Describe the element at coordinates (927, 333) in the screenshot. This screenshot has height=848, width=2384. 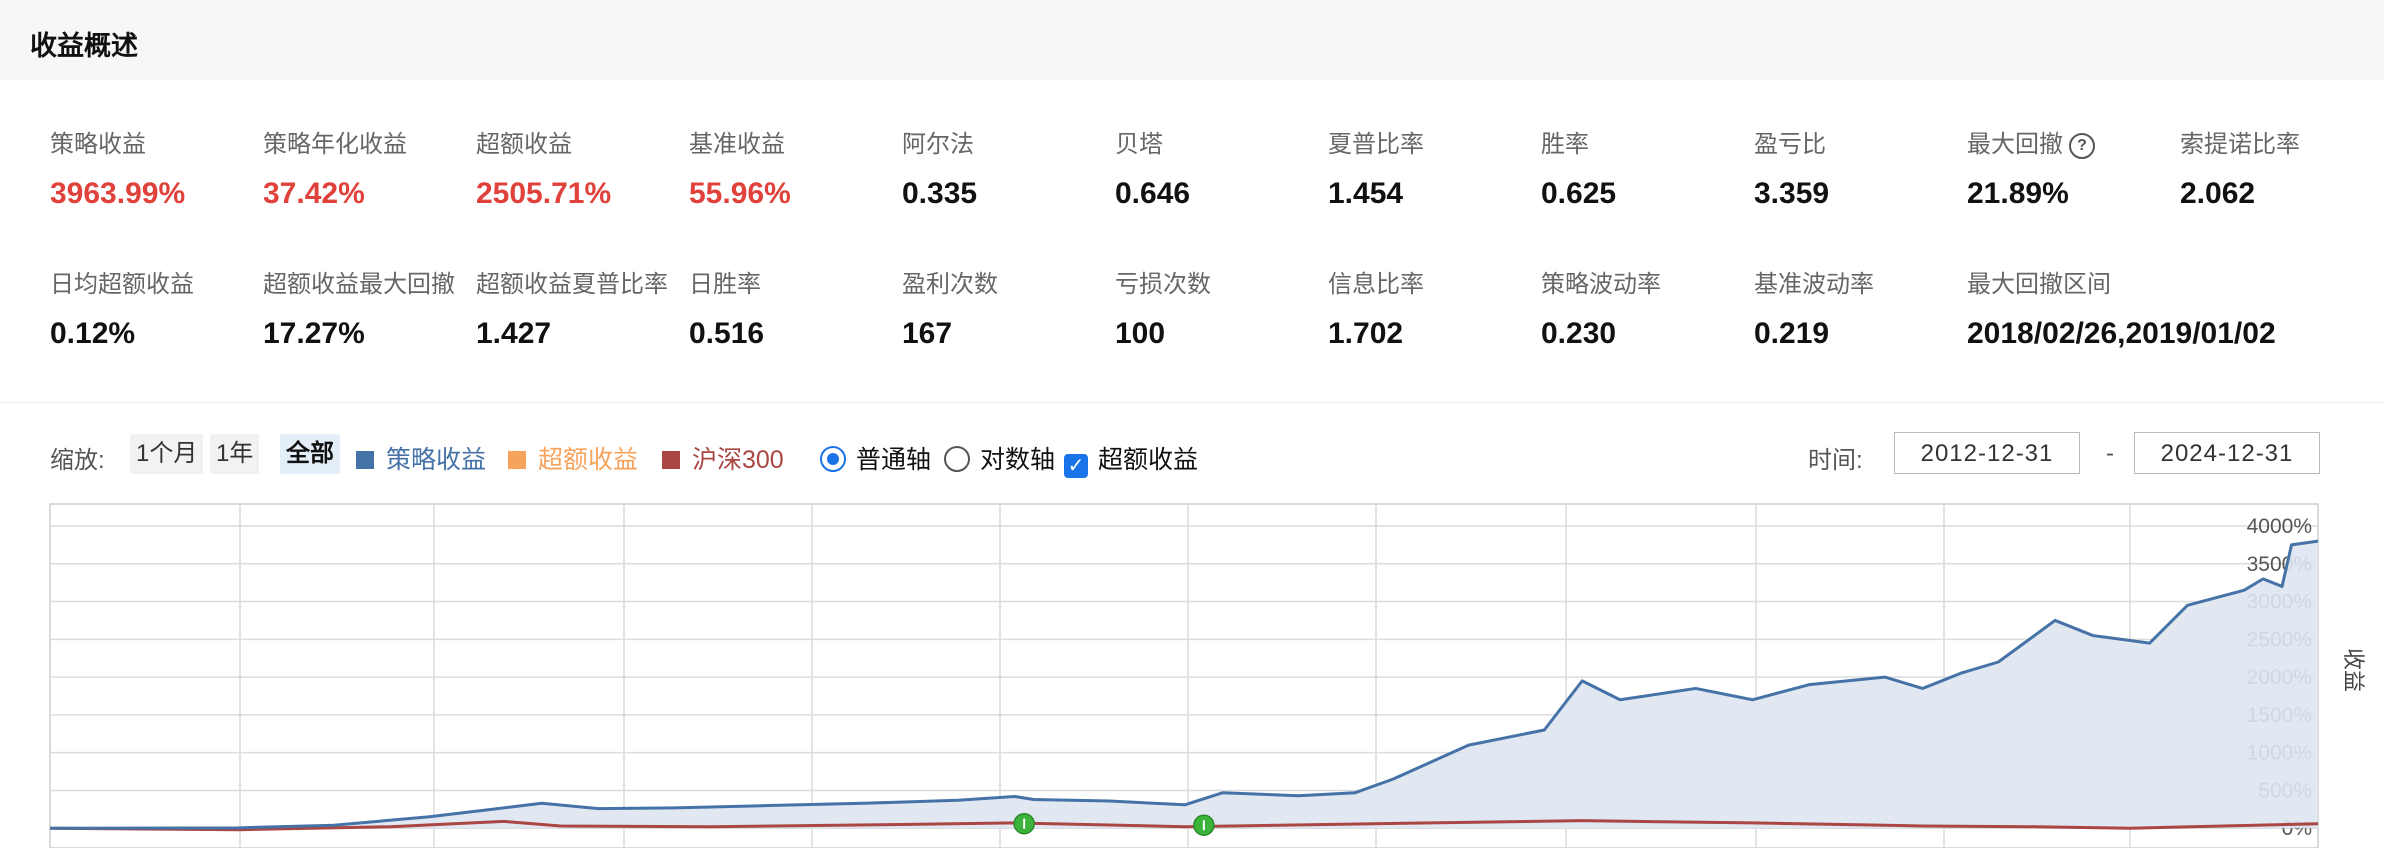
I see `stat-value: 167` at that location.